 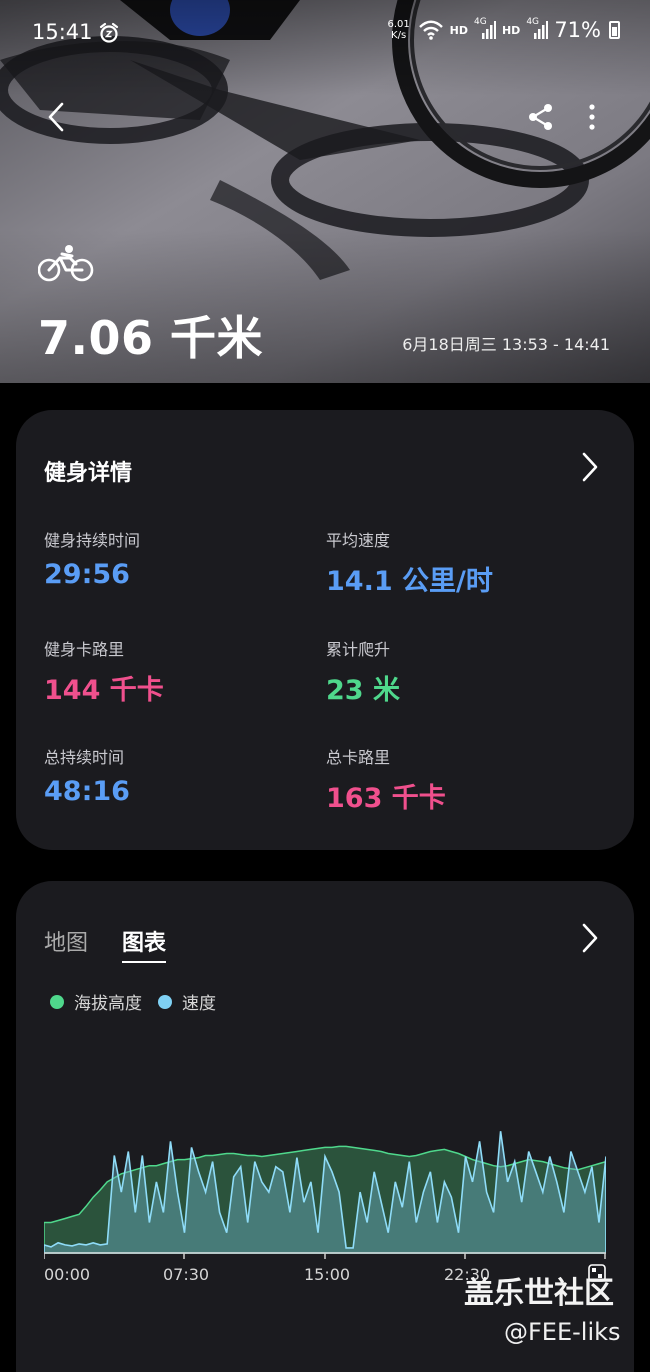 I want to click on cycling-icon, so click(x=66, y=263).